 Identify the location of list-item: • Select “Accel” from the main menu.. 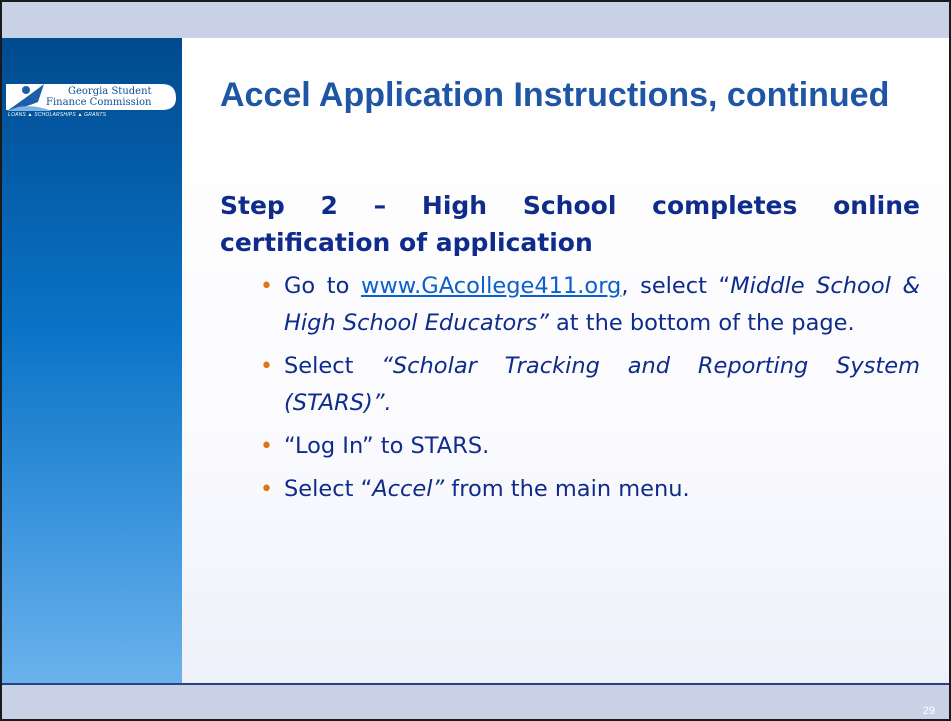
(590, 489).